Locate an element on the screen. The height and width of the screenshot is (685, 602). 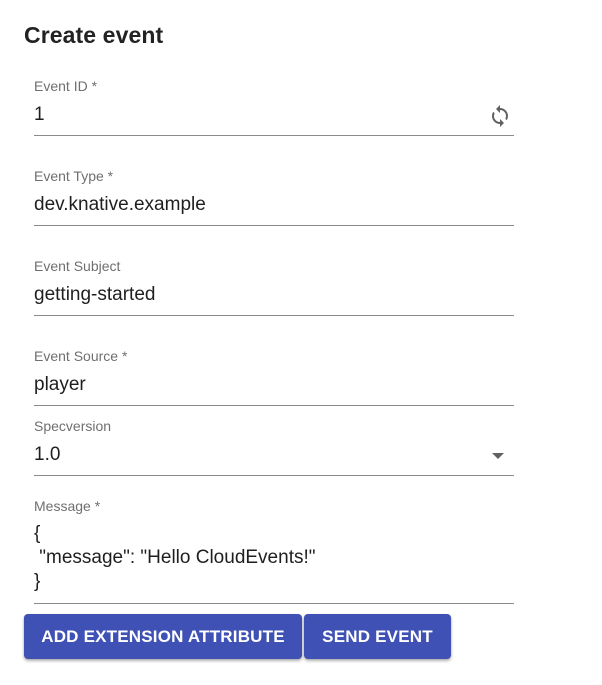
event-type-field: Event Type * dev.knative.example is located at coordinates (274, 197).